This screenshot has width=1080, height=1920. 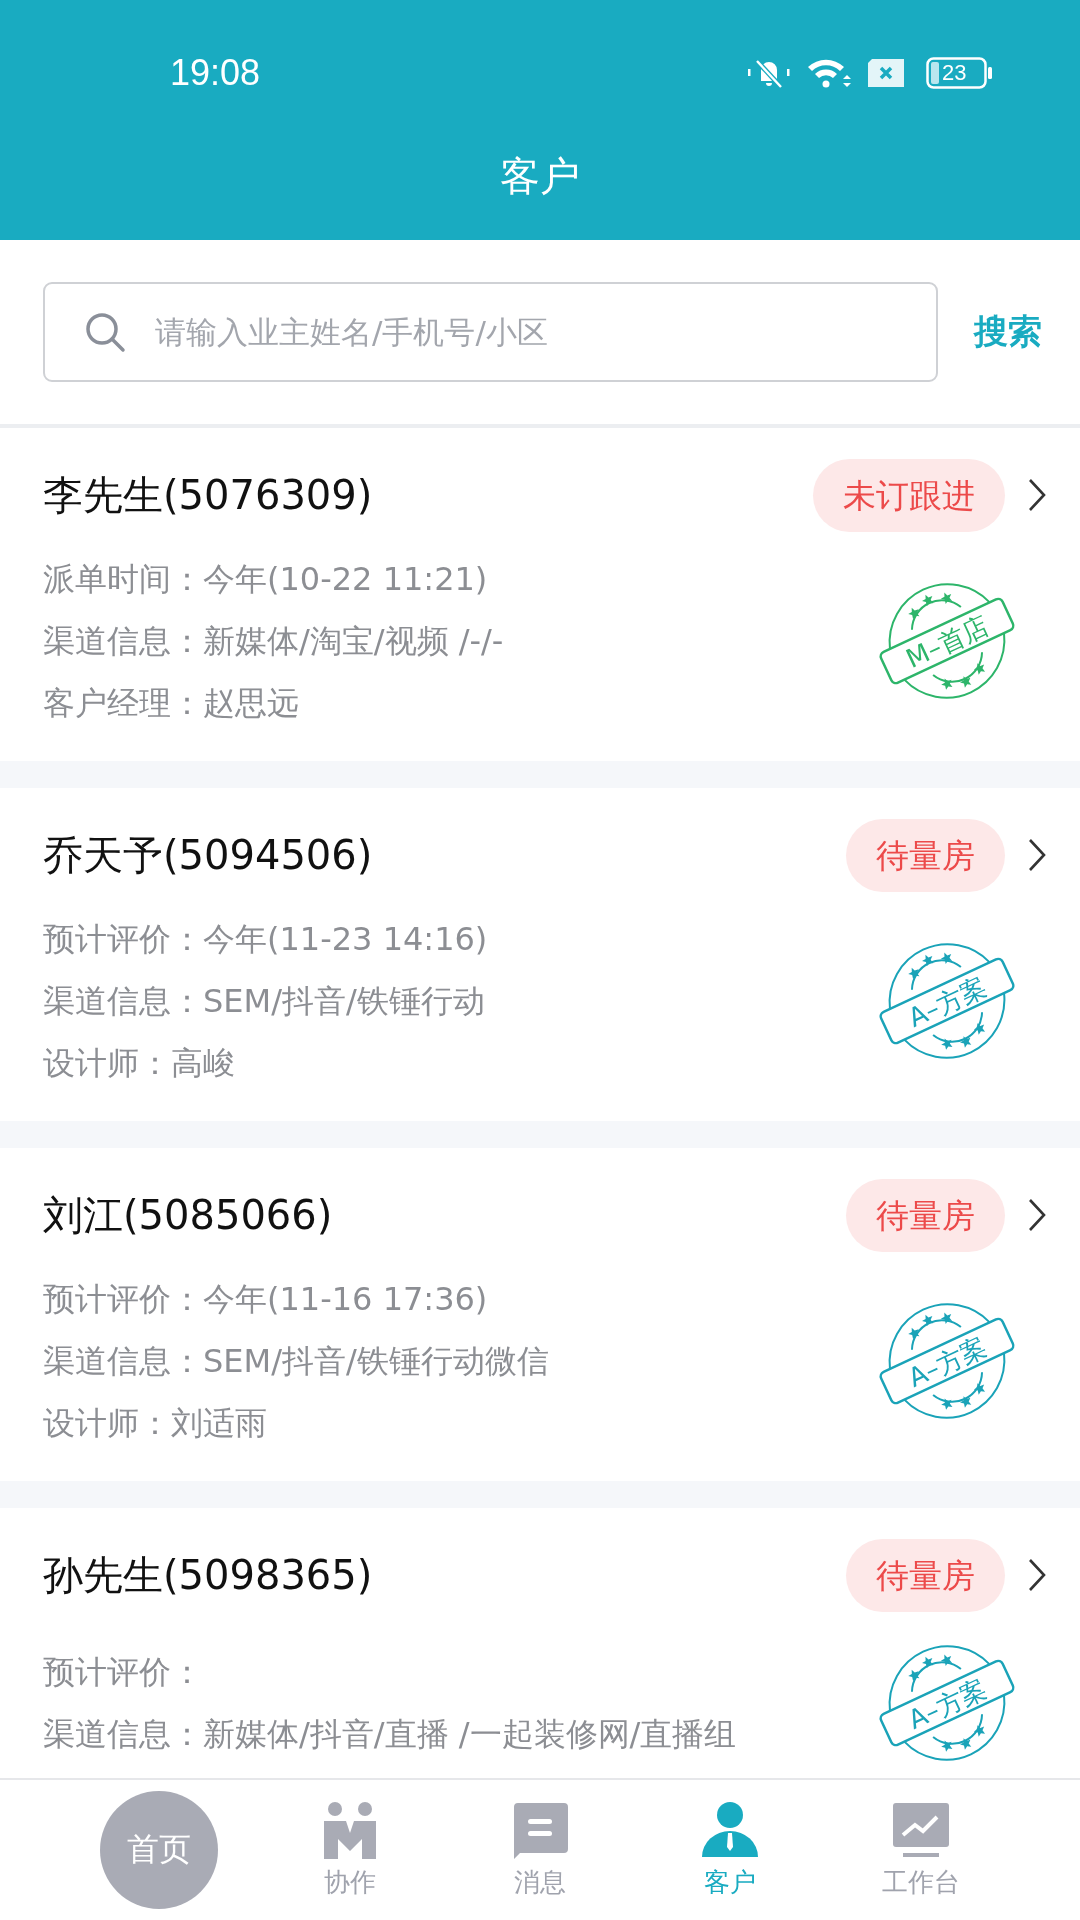 What do you see at coordinates (266, 1299) in the screenshot?
I see `customer-info: 预计评价：今年(11-16 17:36)` at bounding box center [266, 1299].